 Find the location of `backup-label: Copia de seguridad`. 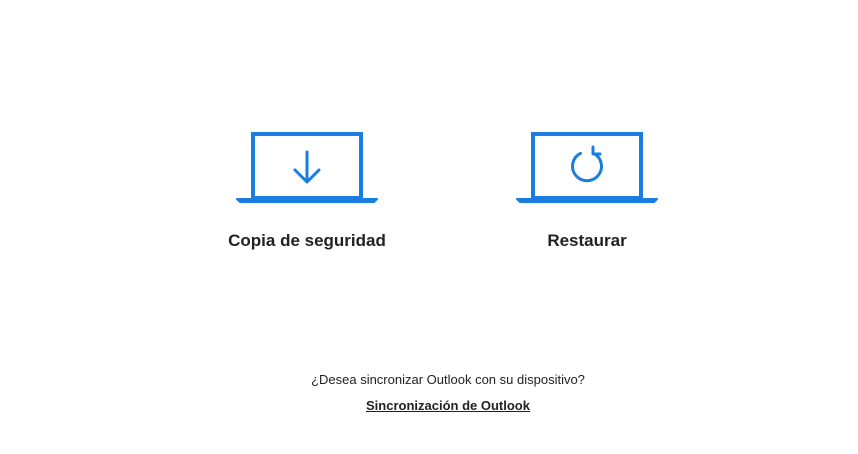

backup-label: Copia de seguridad is located at coordinates (307, 240).